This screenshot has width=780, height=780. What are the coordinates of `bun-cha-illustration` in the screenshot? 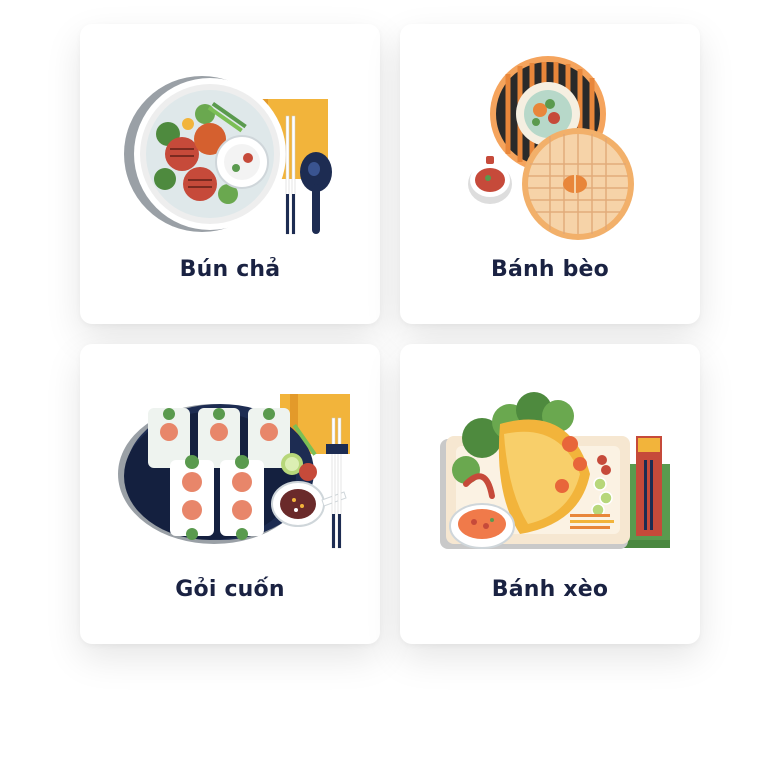 It's located at (228, 155).